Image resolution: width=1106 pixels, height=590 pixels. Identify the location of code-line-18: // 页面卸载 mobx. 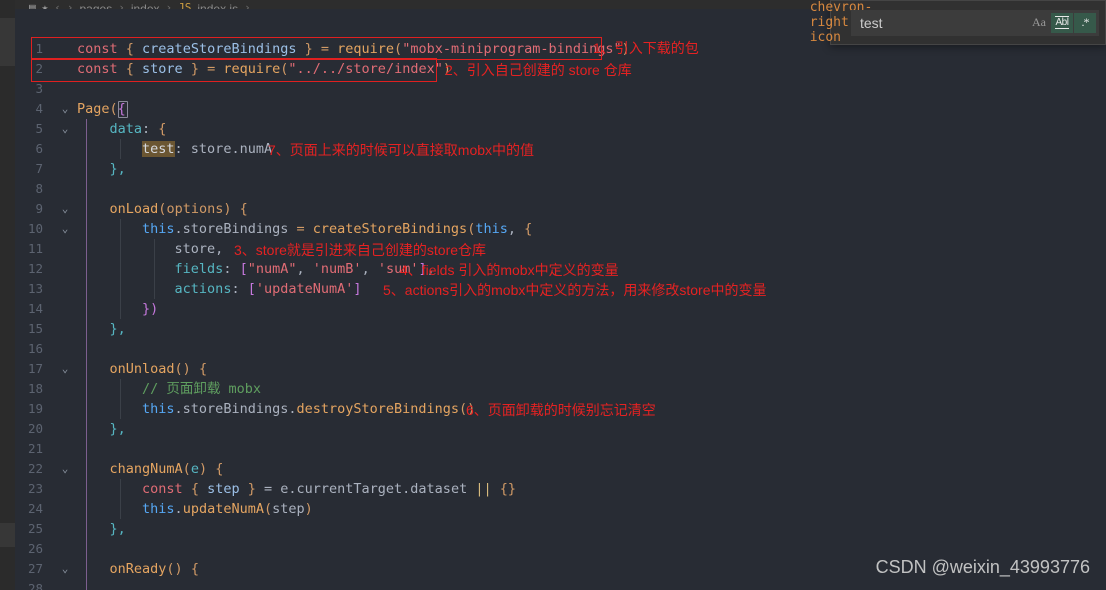
(169, 389).